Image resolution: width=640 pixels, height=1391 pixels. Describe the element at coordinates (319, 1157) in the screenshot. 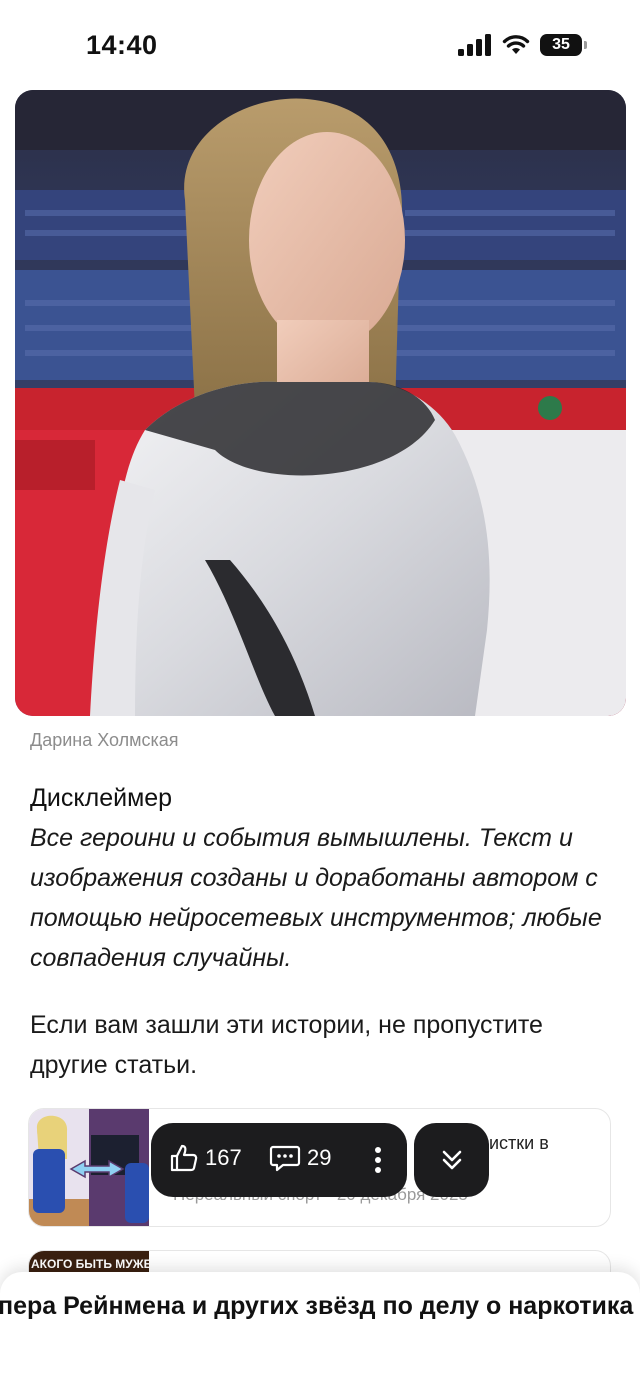

I see `comment-count: 29` at that location.